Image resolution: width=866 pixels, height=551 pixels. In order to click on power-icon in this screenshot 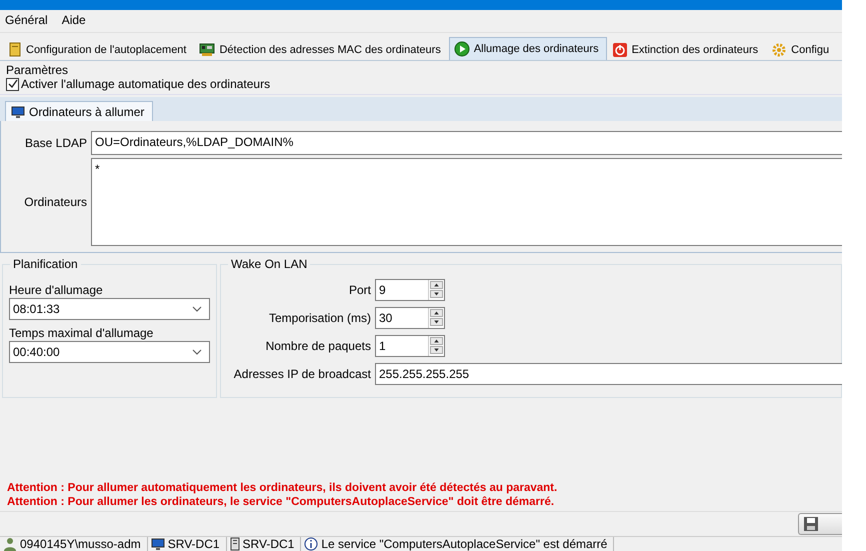, I will do `click(620, 50)`.